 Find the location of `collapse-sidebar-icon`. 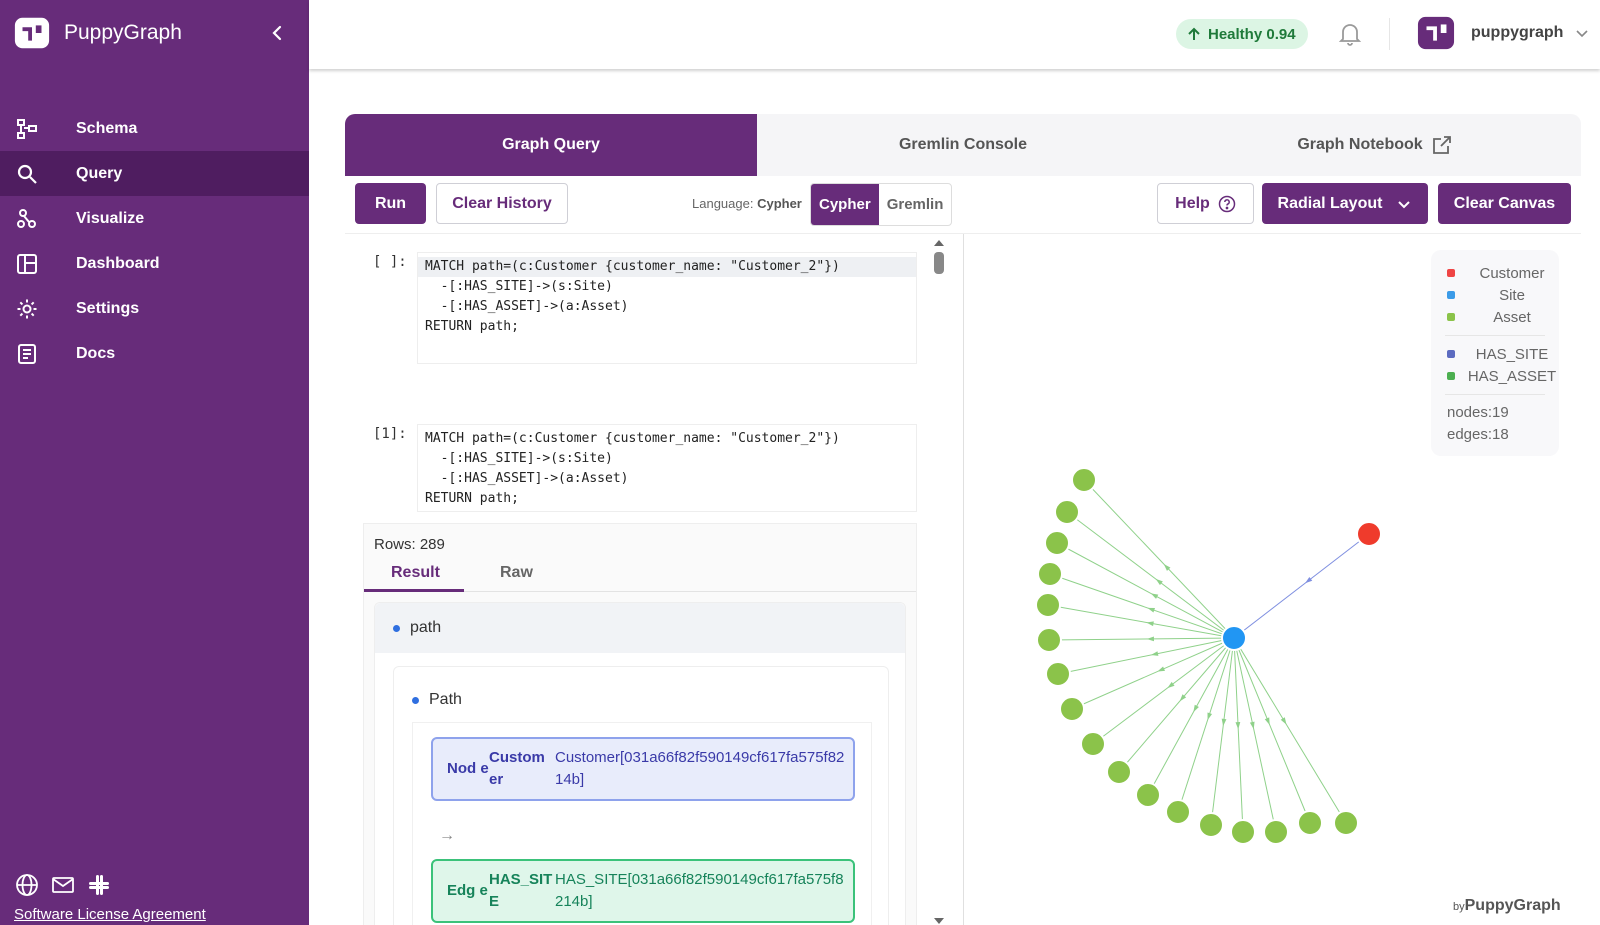

collapse-sidebar-icon is located at coordinates (277, 33).